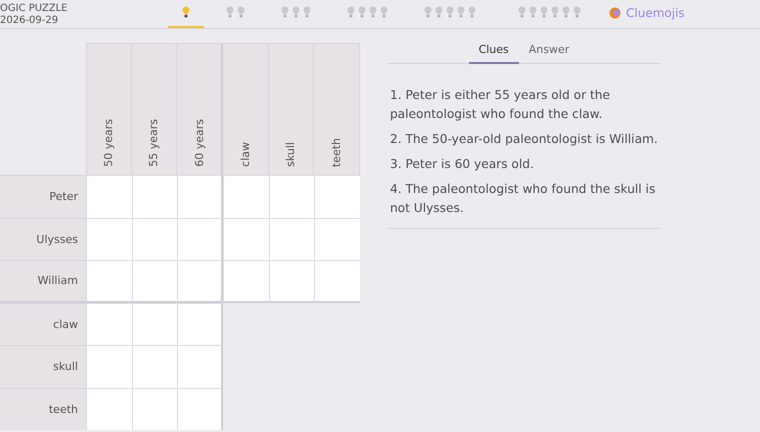 The image size is (760, 432). What do you see at coordinates (524, 139) in the screenshot?
I see `clue-text: 2. The 50-year-old paleontologist is William.` at bounding box center [524, 139].